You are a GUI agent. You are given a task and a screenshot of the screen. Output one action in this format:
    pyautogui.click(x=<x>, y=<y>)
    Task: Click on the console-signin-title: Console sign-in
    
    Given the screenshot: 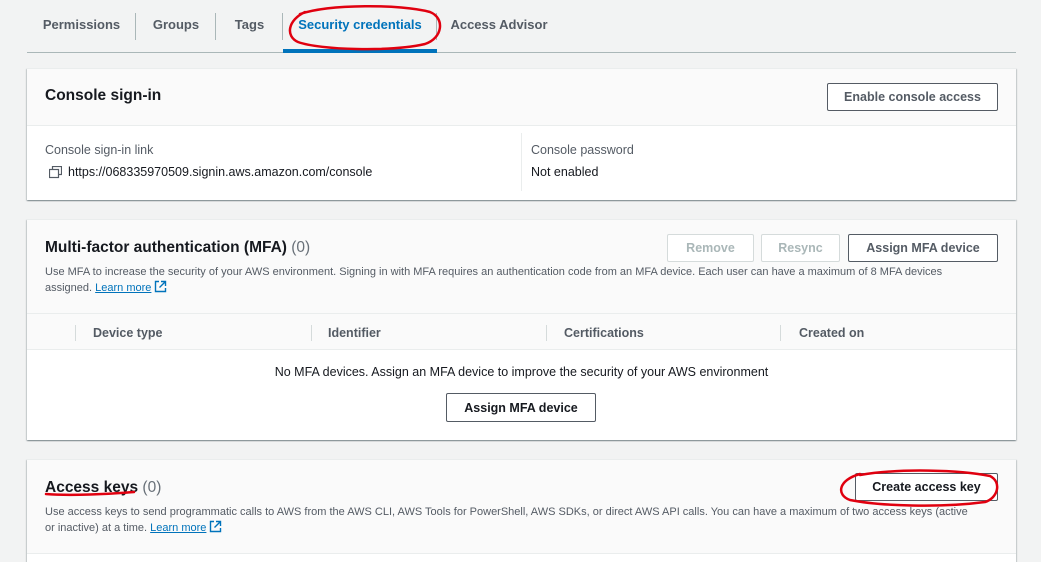 What is the action you would take?
    pyautogui.click(x=103, y=95)
    